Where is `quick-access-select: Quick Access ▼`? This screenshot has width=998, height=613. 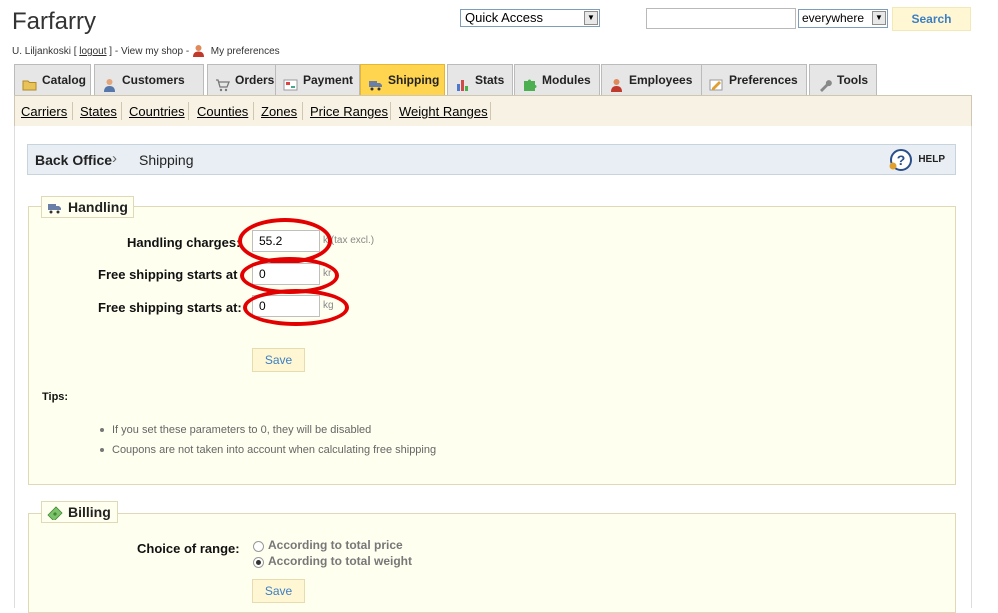
quick-access-select: Quick Access ▼ is located at coordinates (530, 18).